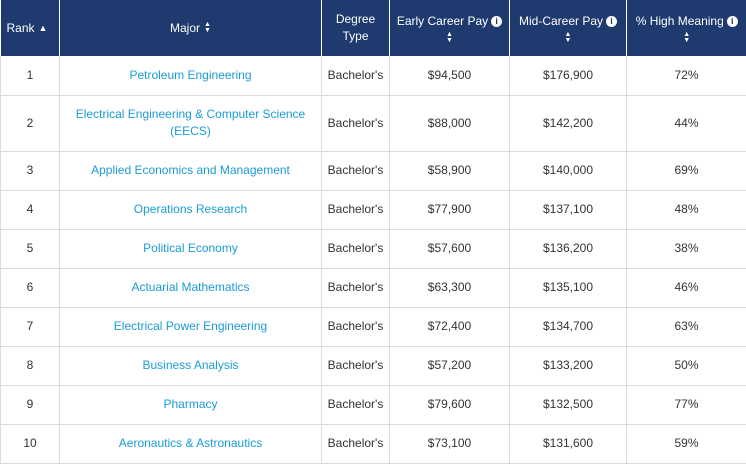 The width and height of the screenshot is (746, 465). What do you see at coordinates (30, 249) in the screenshot?
I see `rank-cell: 5` at bounding box center [30, 249].